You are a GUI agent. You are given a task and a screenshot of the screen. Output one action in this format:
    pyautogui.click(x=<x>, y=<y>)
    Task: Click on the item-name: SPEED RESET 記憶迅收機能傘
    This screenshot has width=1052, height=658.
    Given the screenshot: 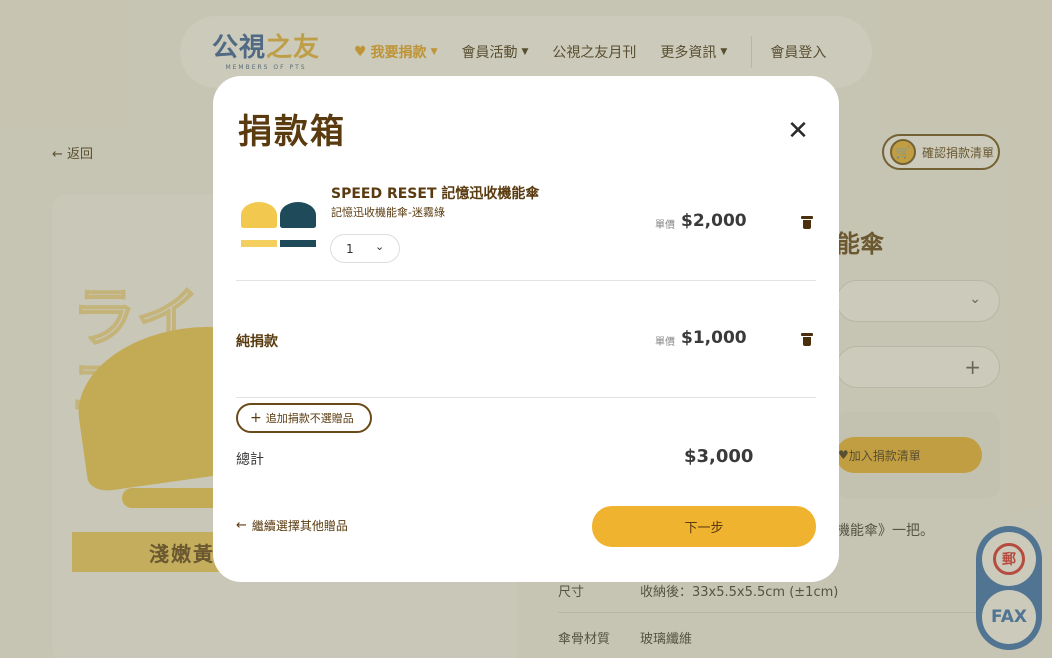 What is the action you would take?
    pyautogui.click(x=435, y=194)
    